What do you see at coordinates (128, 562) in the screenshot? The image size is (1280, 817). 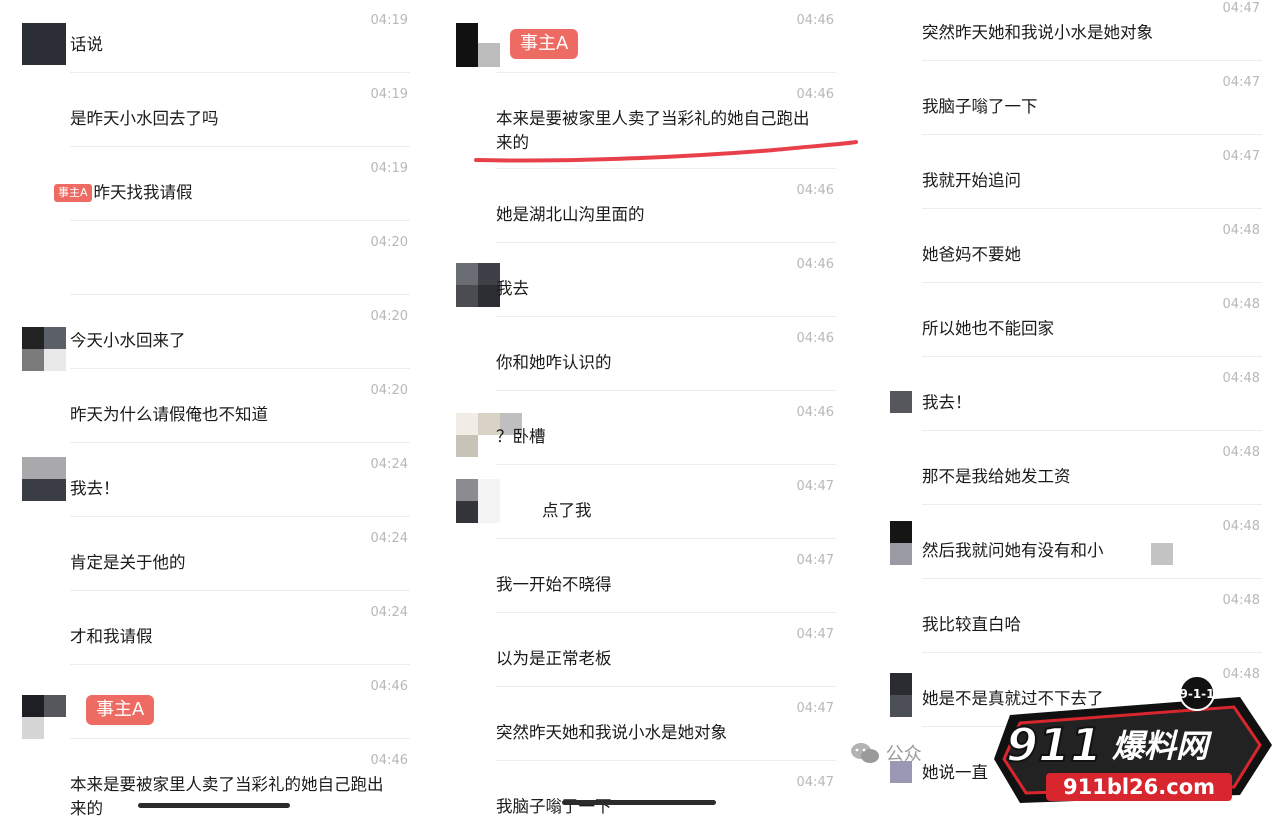 I see `message-text: 肯定是关于他的` at bounding box center [128, 562].